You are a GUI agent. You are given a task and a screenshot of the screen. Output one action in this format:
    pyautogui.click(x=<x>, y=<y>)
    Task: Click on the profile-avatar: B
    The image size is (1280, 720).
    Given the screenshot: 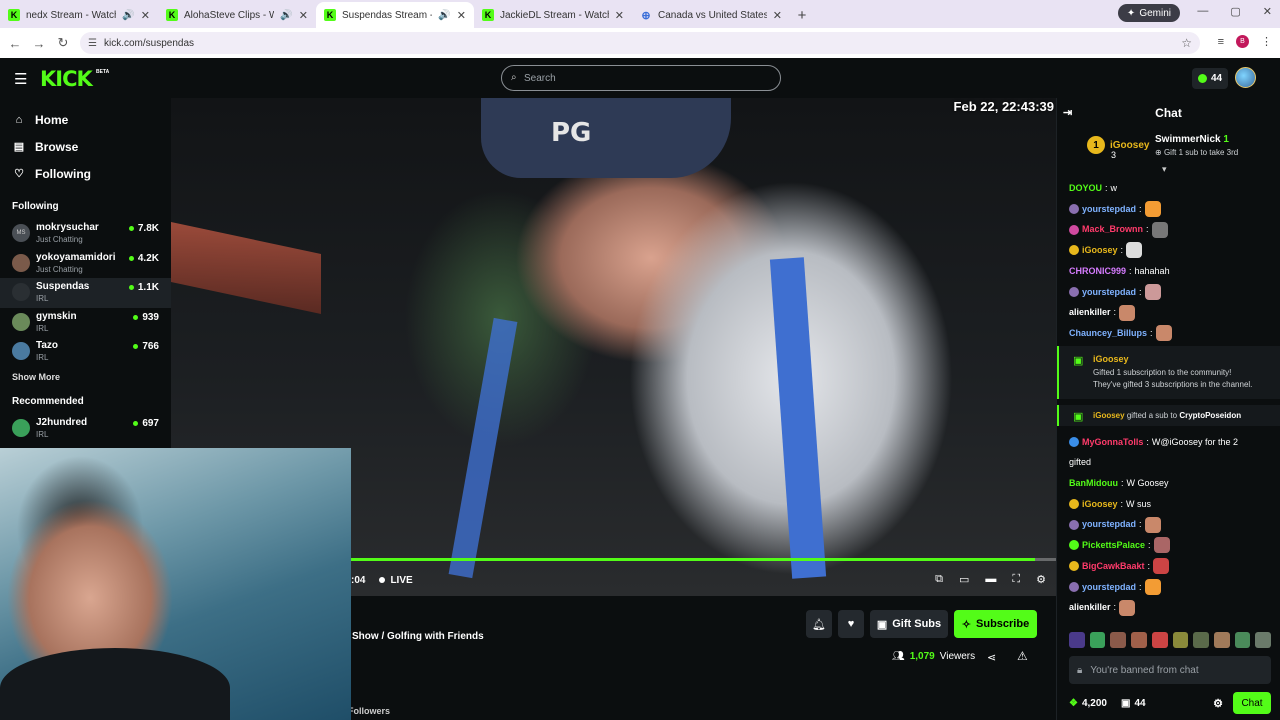 What is the action you would take?
    pyautogui.click(x=1242, y=41)
    